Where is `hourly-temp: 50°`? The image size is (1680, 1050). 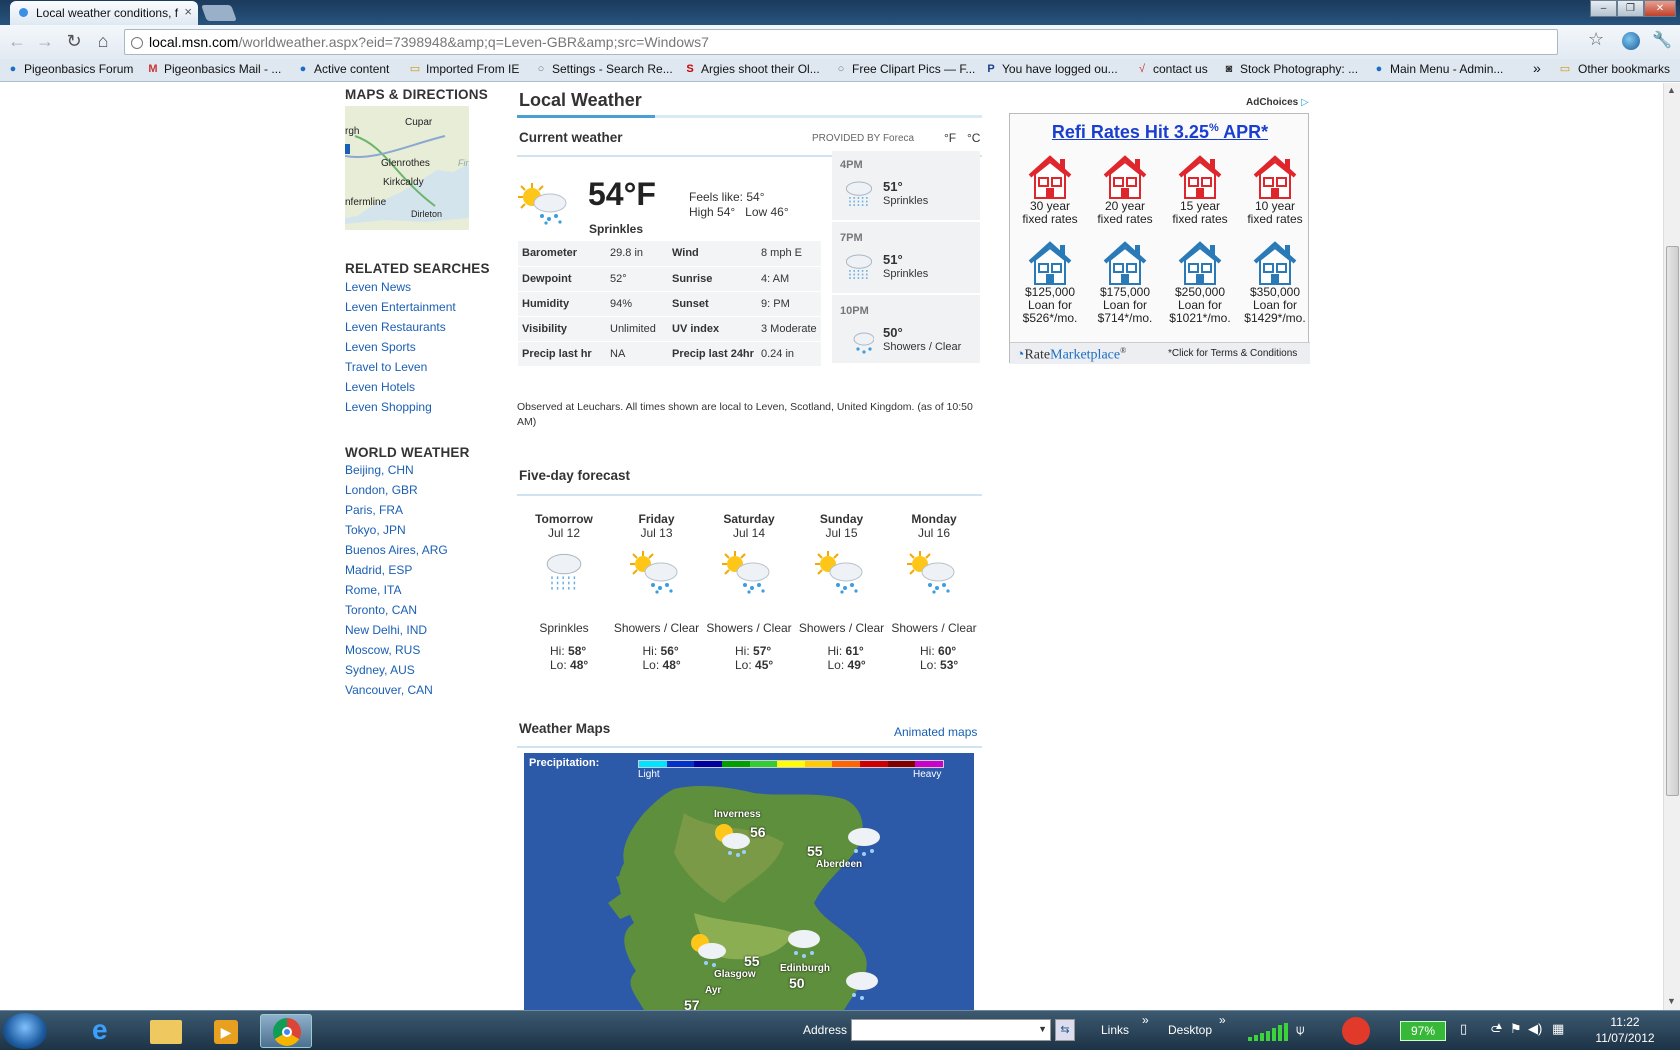
hourly-temp: 50° is located at coordinates (893, 332).